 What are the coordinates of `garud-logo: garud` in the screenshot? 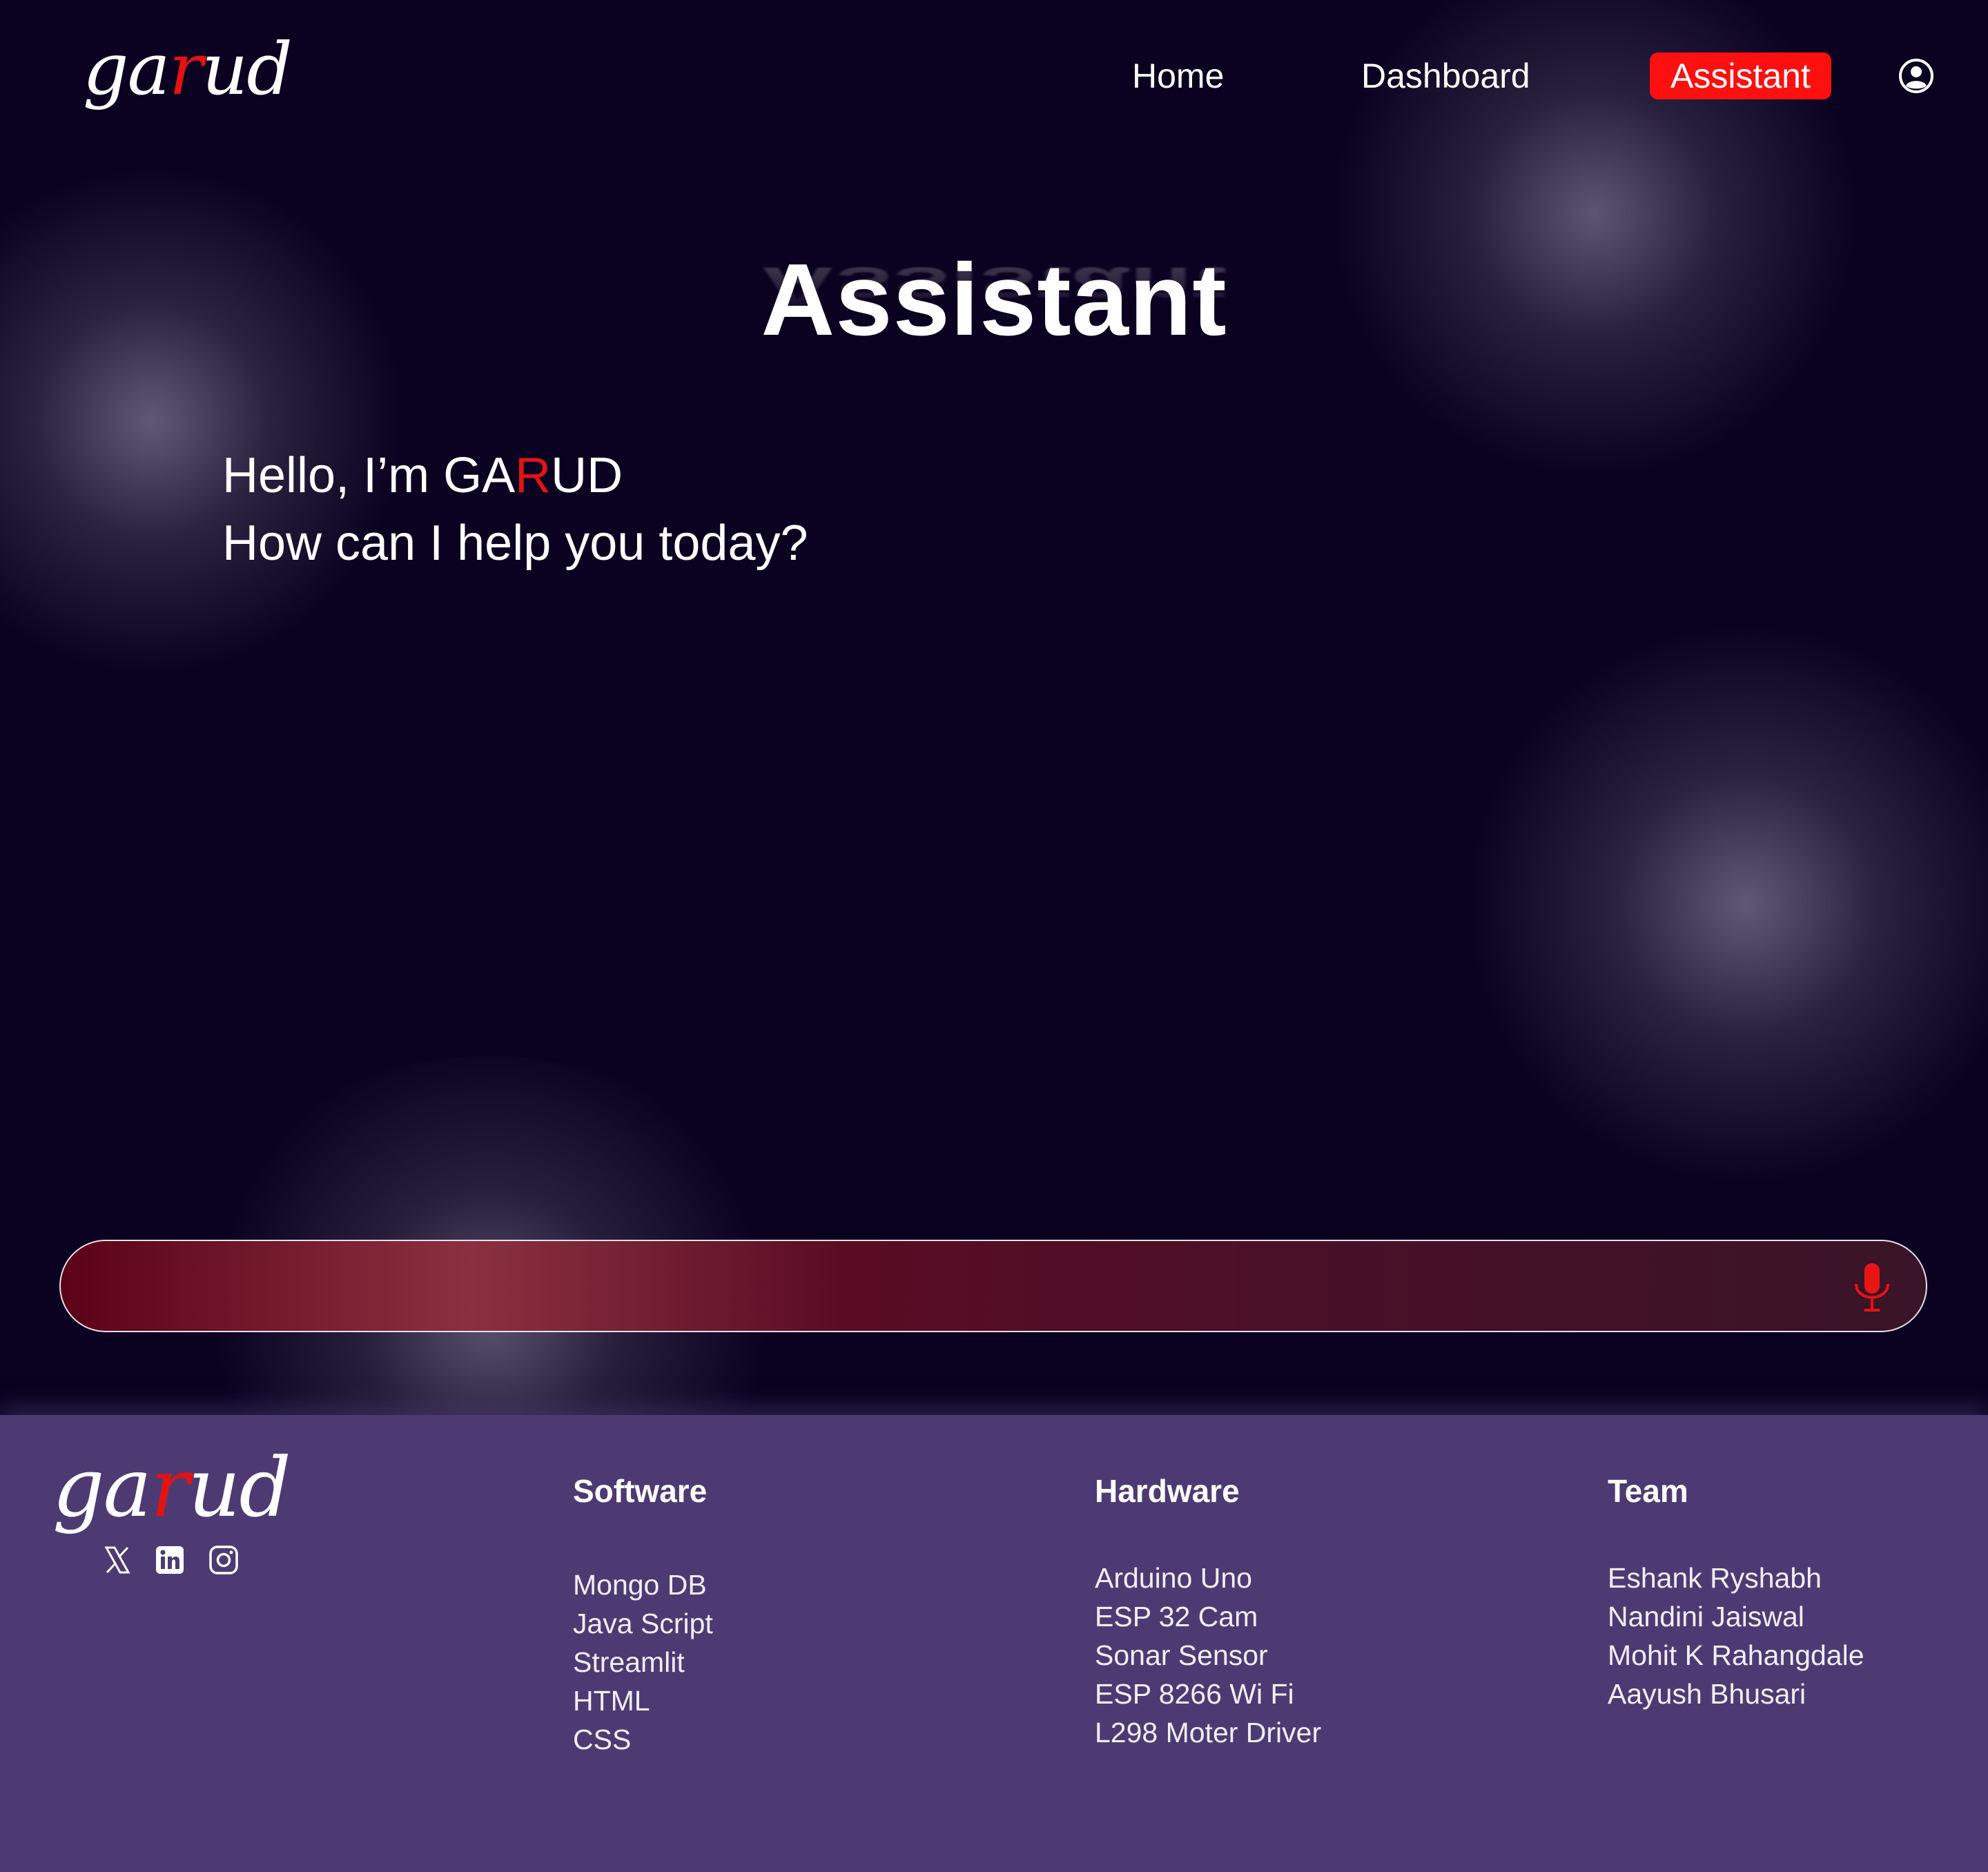 It's located at (188, 69).